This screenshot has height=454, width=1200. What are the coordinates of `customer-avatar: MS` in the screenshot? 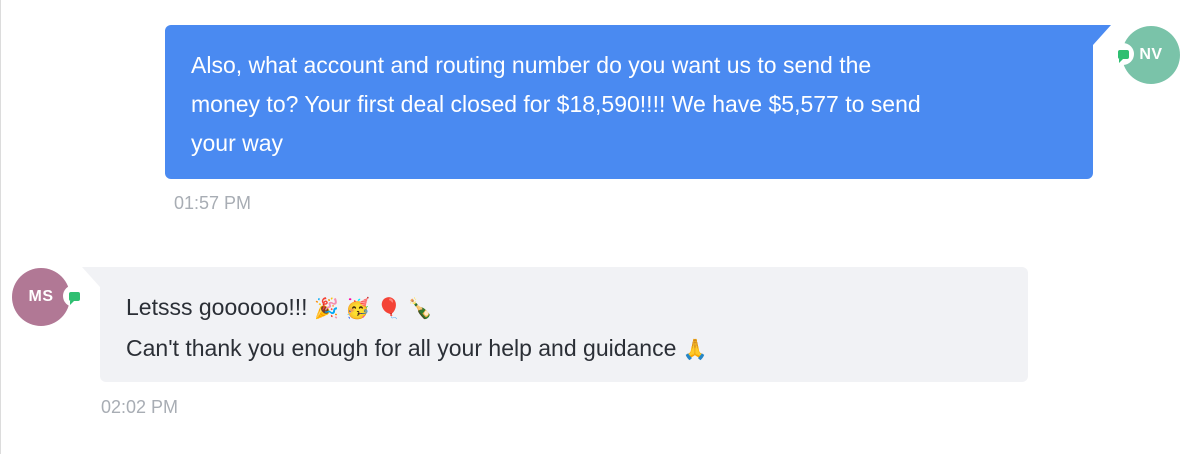 It's located at (41, 297).